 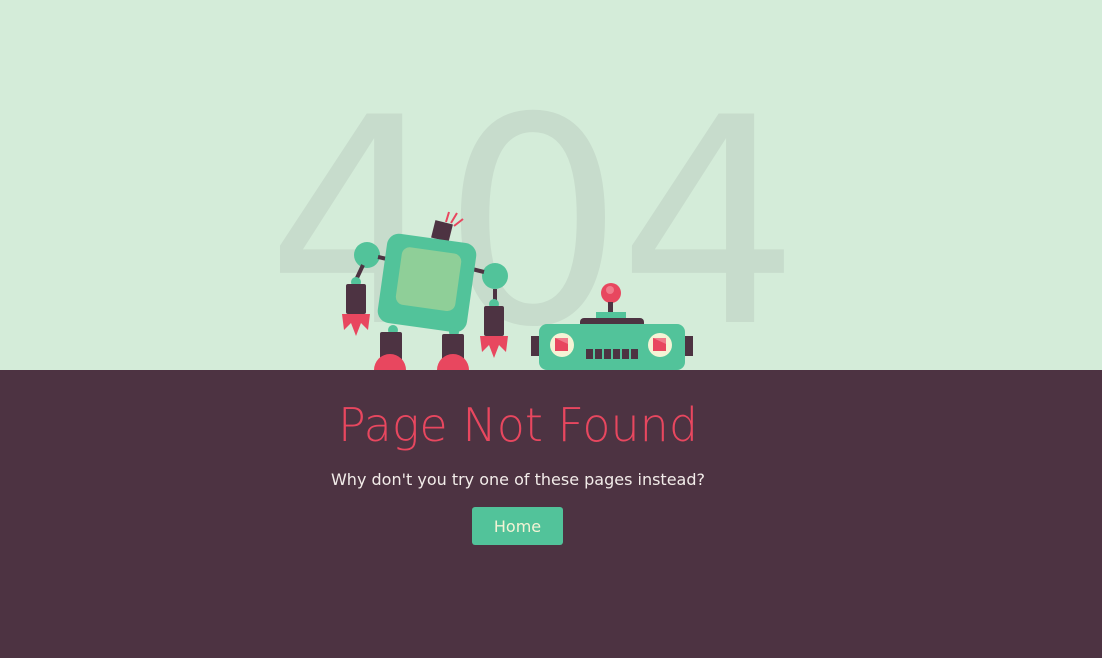 I want to click on home-button: Home, so click(x=517, y=526).